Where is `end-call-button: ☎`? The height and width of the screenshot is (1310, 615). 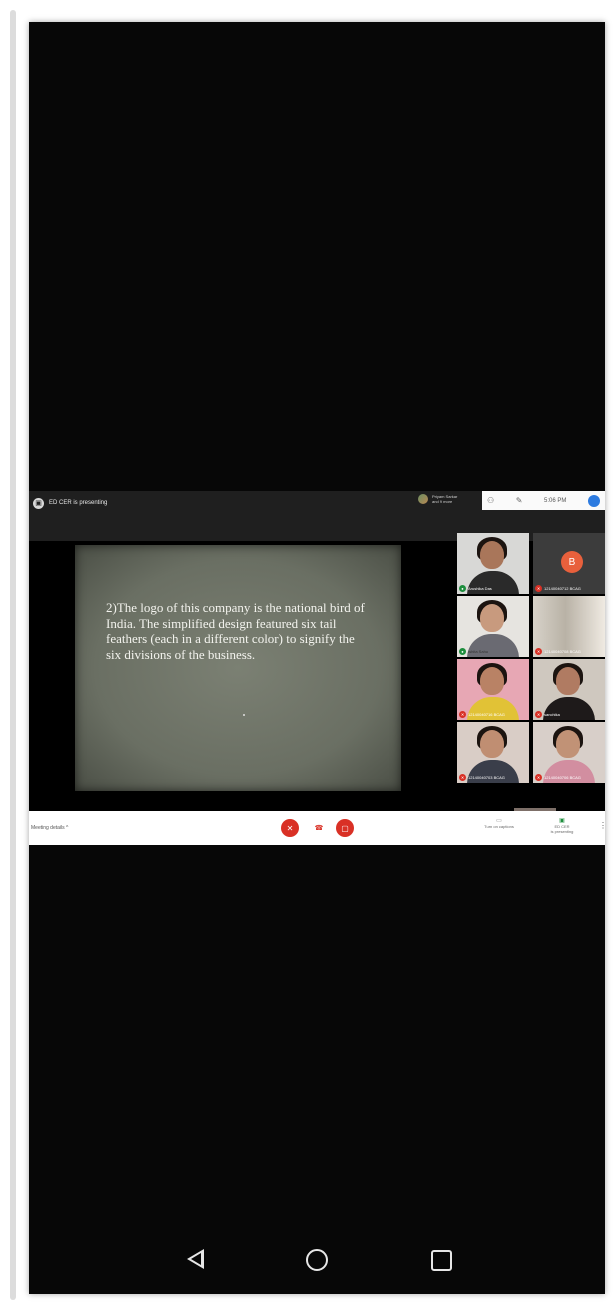
end-call-button: ☎ is located at coordinates (319, 828).